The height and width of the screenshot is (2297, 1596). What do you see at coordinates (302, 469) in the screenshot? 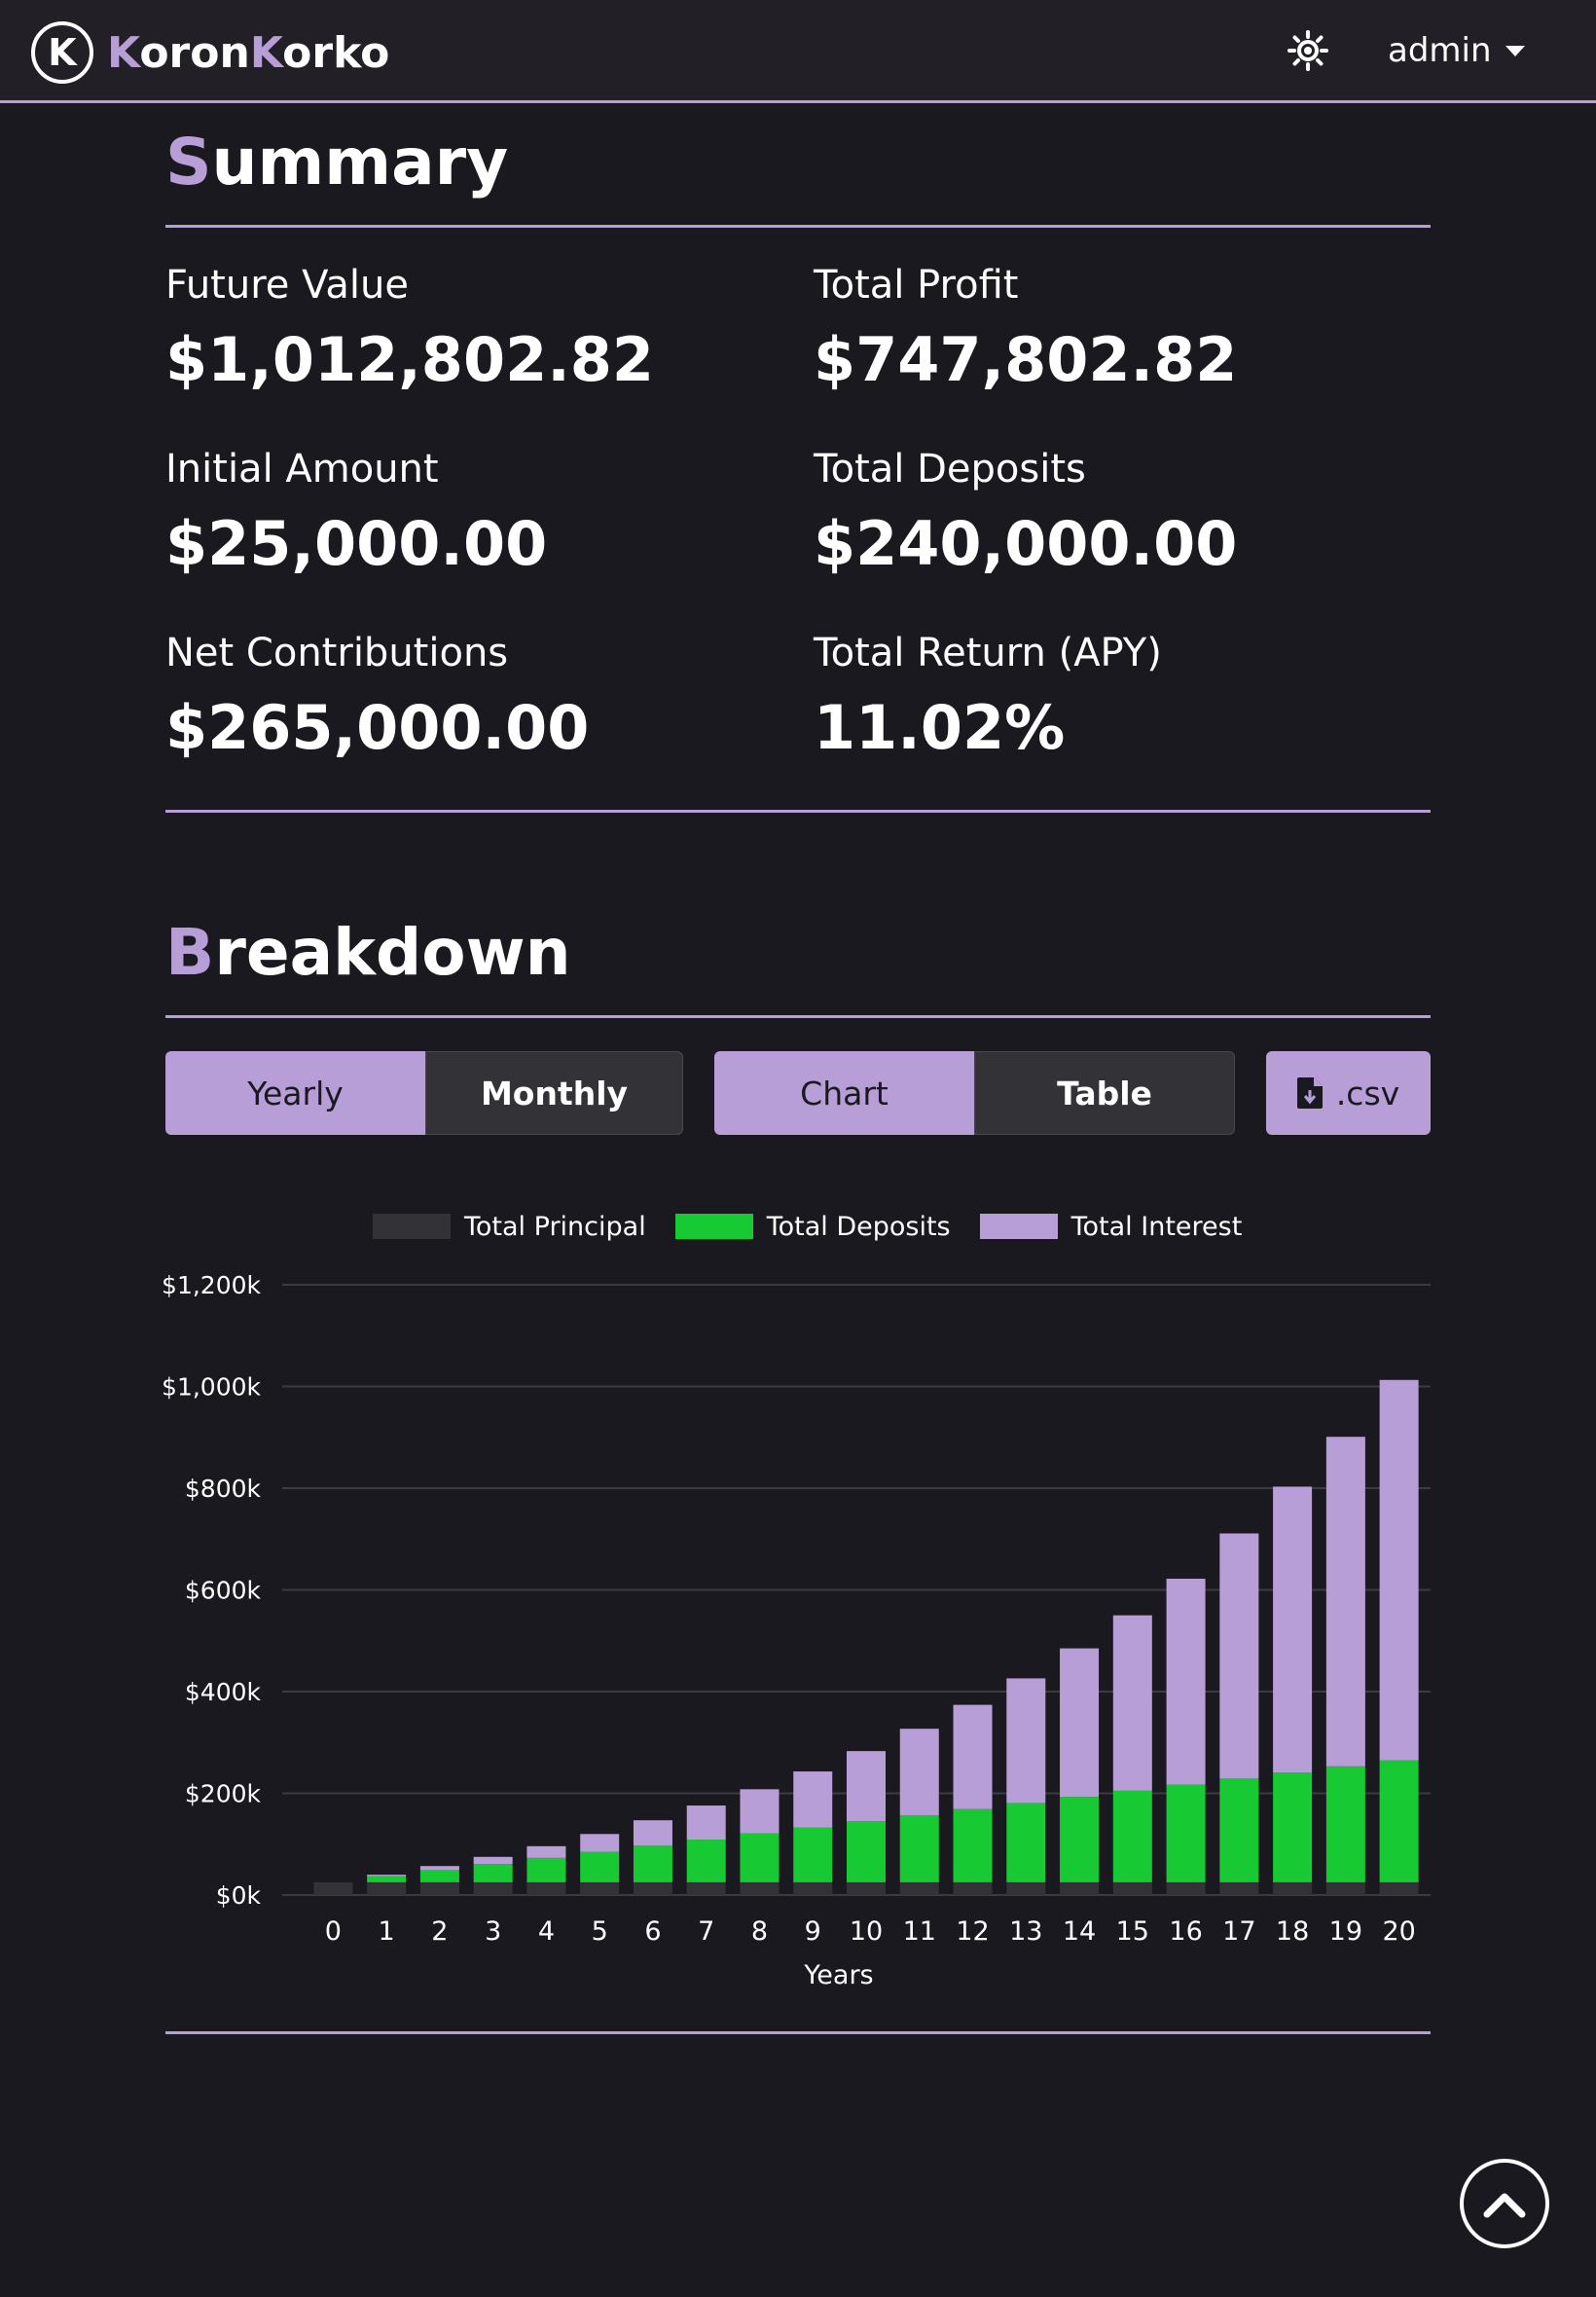
I see `stat-label-initial-amount: Initial Amount` at bounding box center [302, 469].